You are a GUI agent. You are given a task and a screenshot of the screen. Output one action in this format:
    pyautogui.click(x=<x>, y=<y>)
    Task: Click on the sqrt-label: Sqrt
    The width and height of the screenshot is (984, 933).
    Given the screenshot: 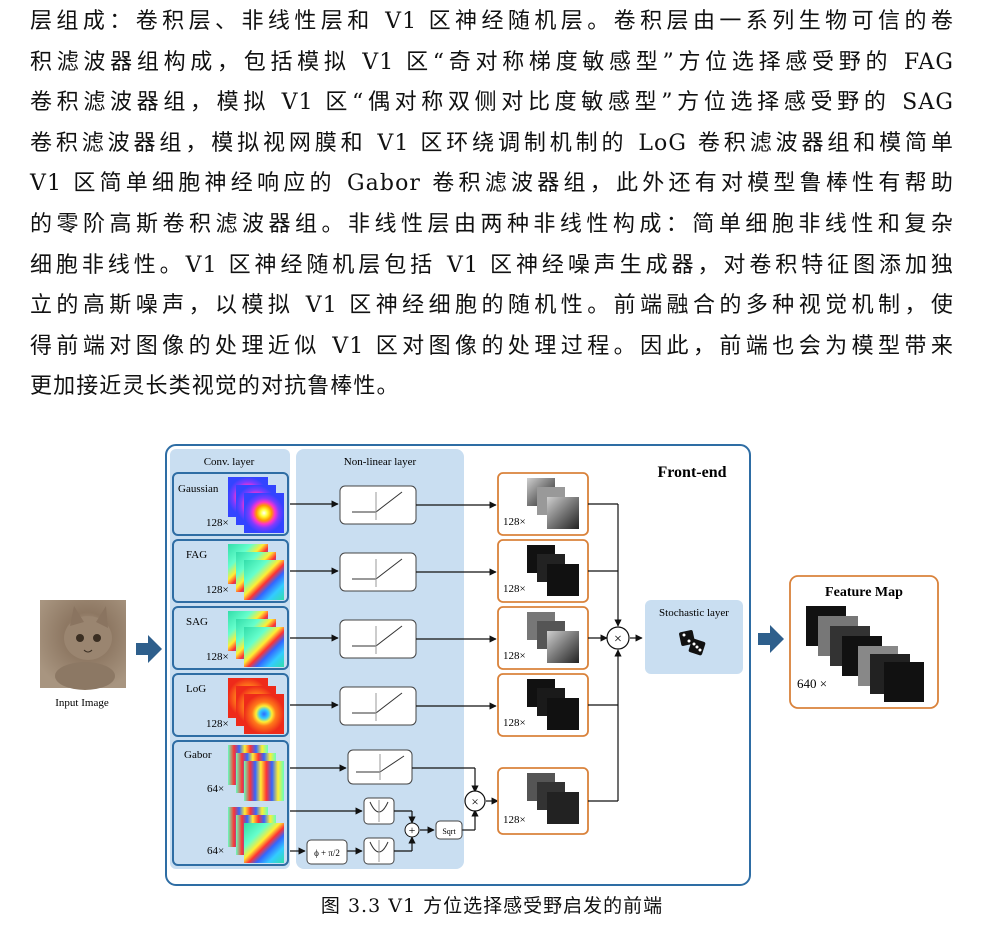 What is the action you would take?
    pyautogui.click(x=449, y=831)
    